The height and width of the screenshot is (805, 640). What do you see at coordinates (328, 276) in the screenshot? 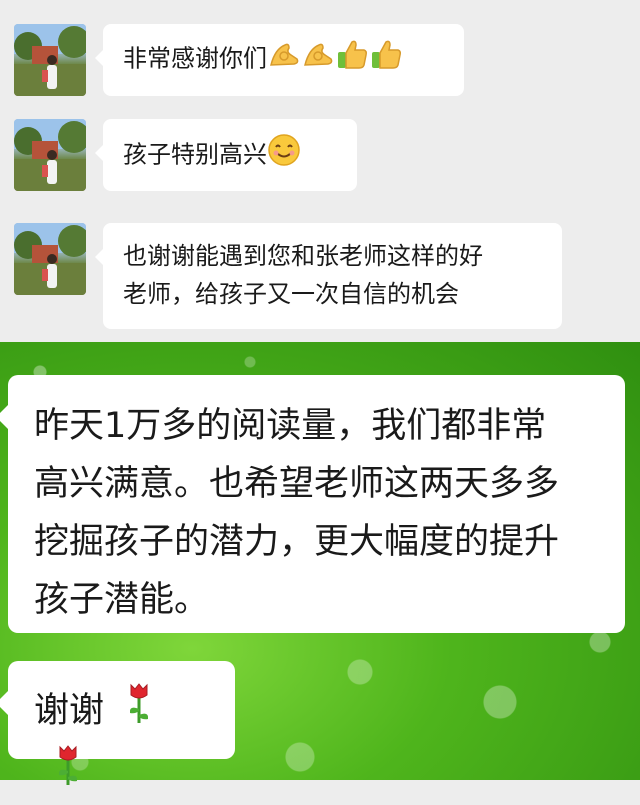
I see `message-bubble: 也谢谢能遇到您和张老师这样的好 老师，给孩子又一次自信的机会` at bounding box center [328, 276].